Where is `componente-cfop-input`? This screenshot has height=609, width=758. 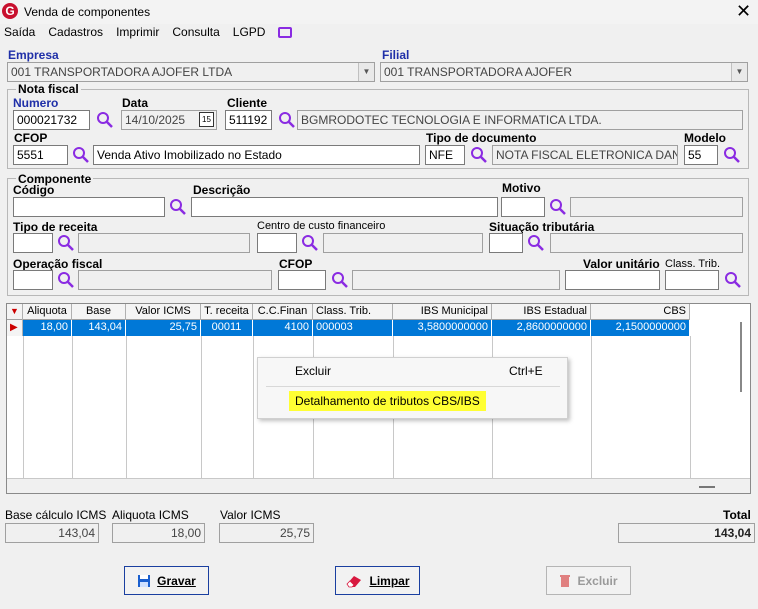 componente-cfop-input is located at coordinates (302, 280).